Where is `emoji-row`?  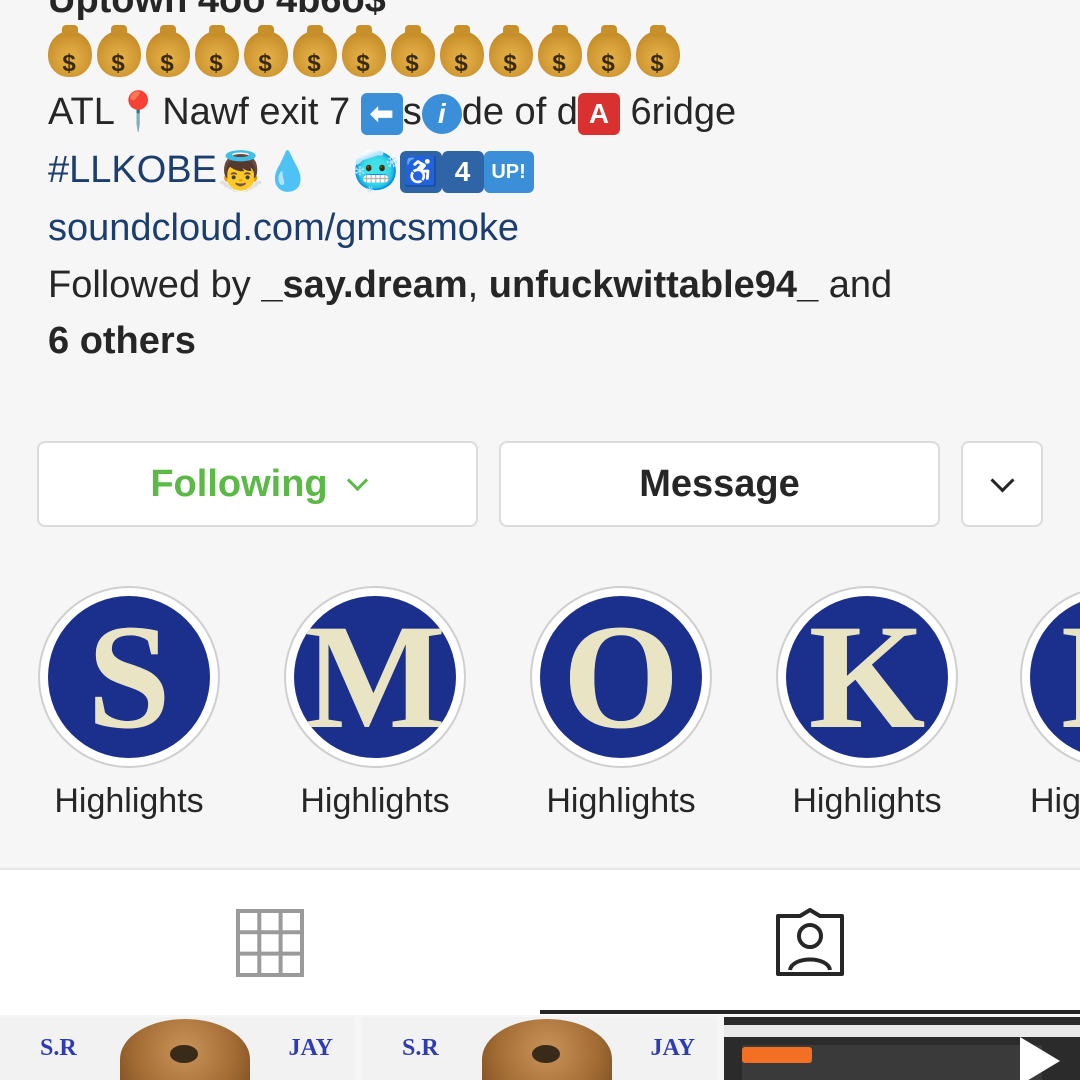 emoji-row is located at coordinates (366, 55).